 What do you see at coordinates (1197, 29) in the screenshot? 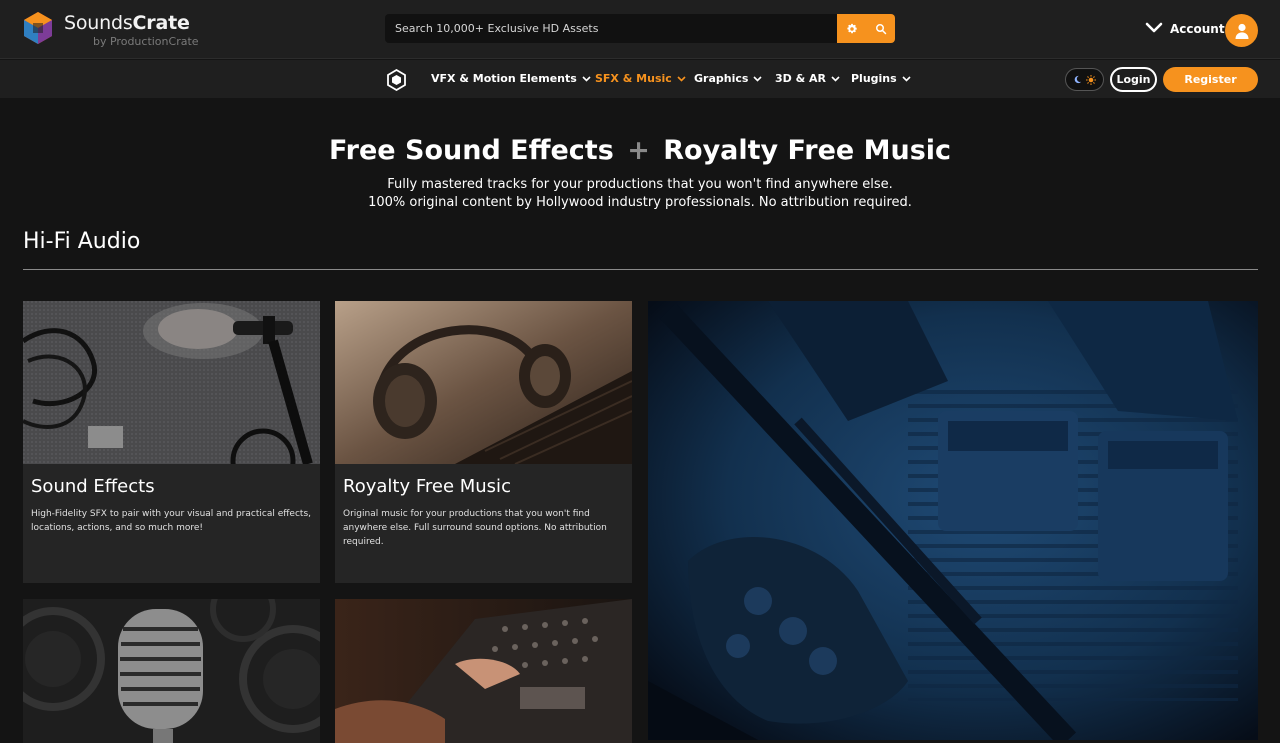
I see `account-label: Account` at bounding box center [1197, 29].